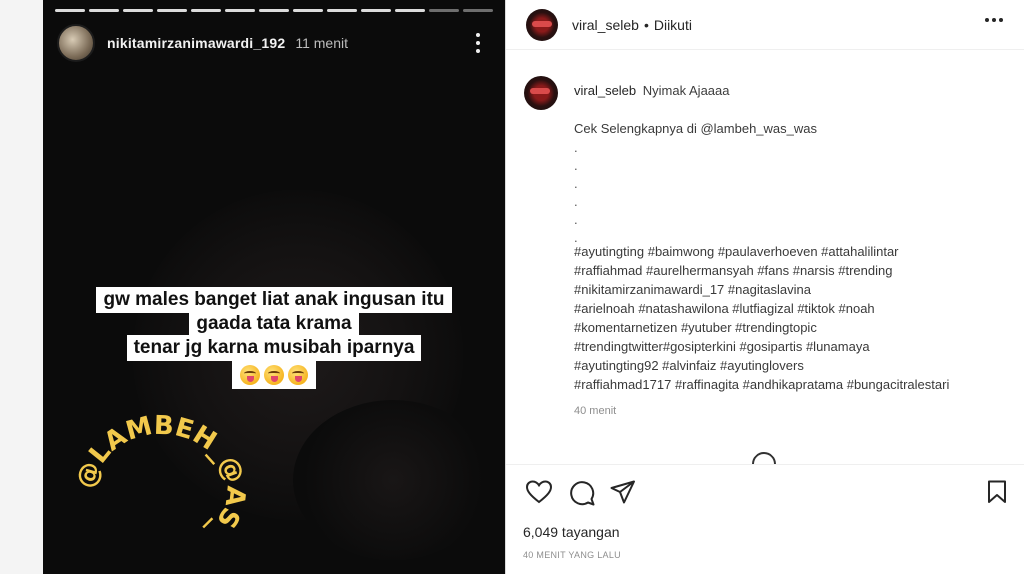 This screenshot has height=574, width=1024. Describe the element at coordinates (541, 93) in the screenshot. I see `comment-avatar` at that location.